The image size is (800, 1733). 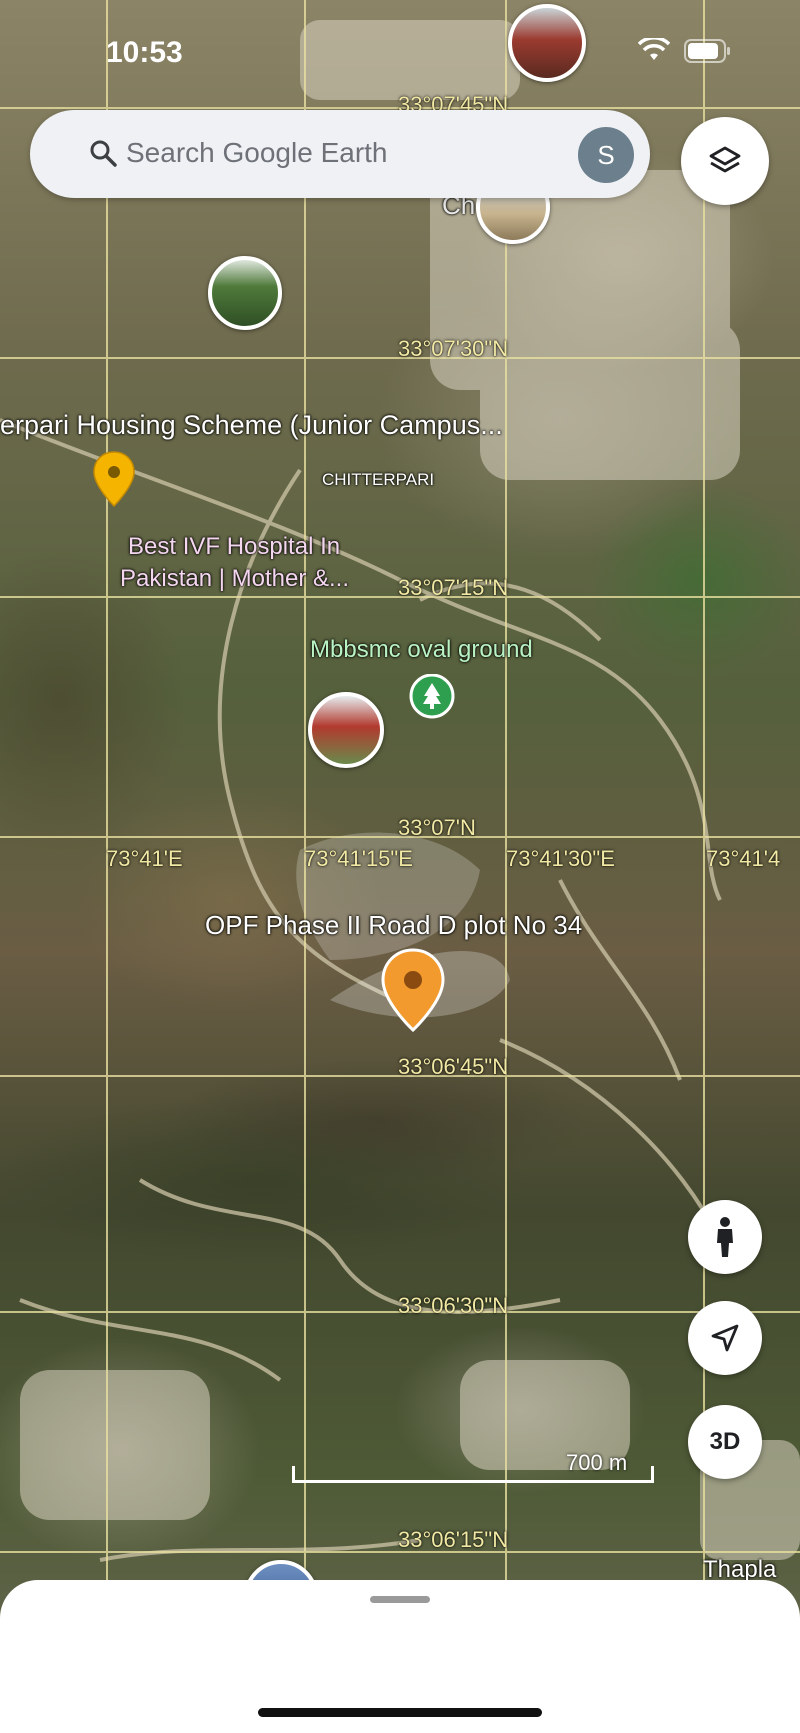 I want to click on latitude-label: 33°06'30"N, so click(x=453, y=1305).